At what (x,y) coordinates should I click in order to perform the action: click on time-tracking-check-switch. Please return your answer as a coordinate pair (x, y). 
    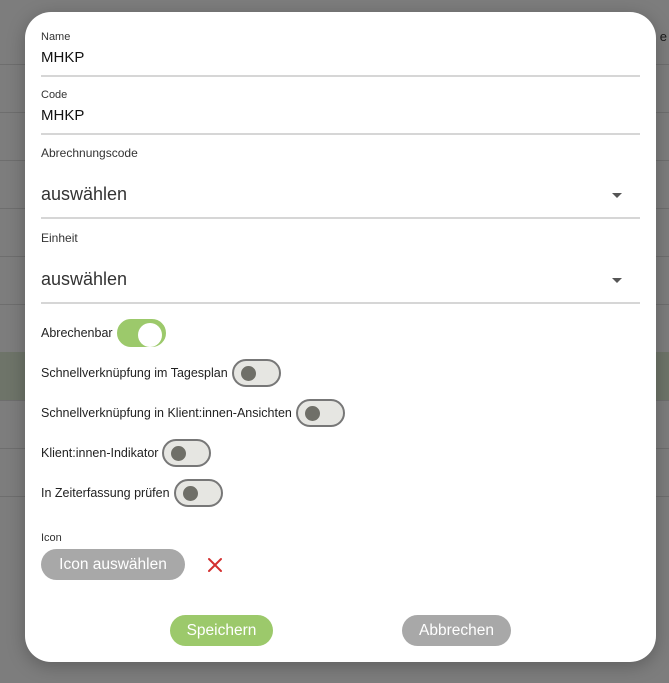
    Looking at the image, I should click on (198, 493).